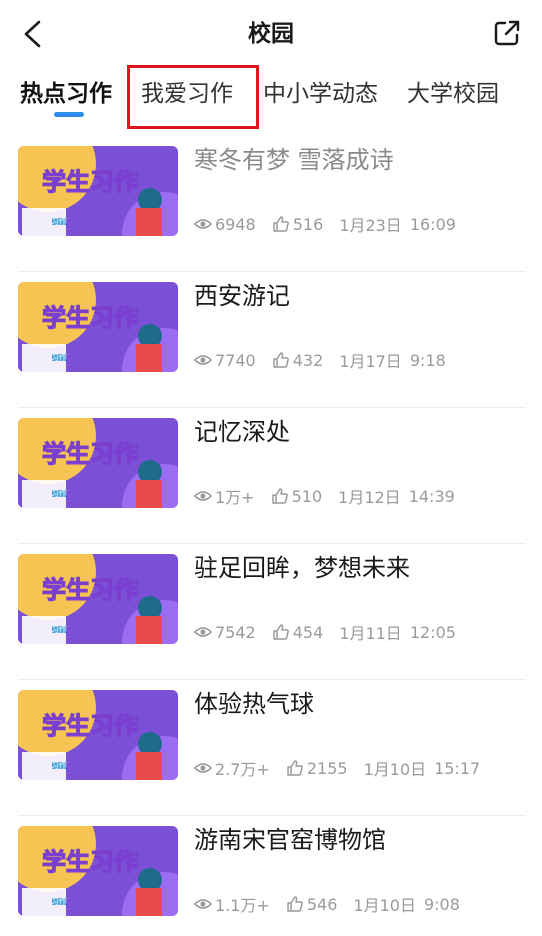  Describe the element at coordinates (325, 632) in the screenshot. I see `article-meta: 7542 454 1月11日 12:05` at that location.